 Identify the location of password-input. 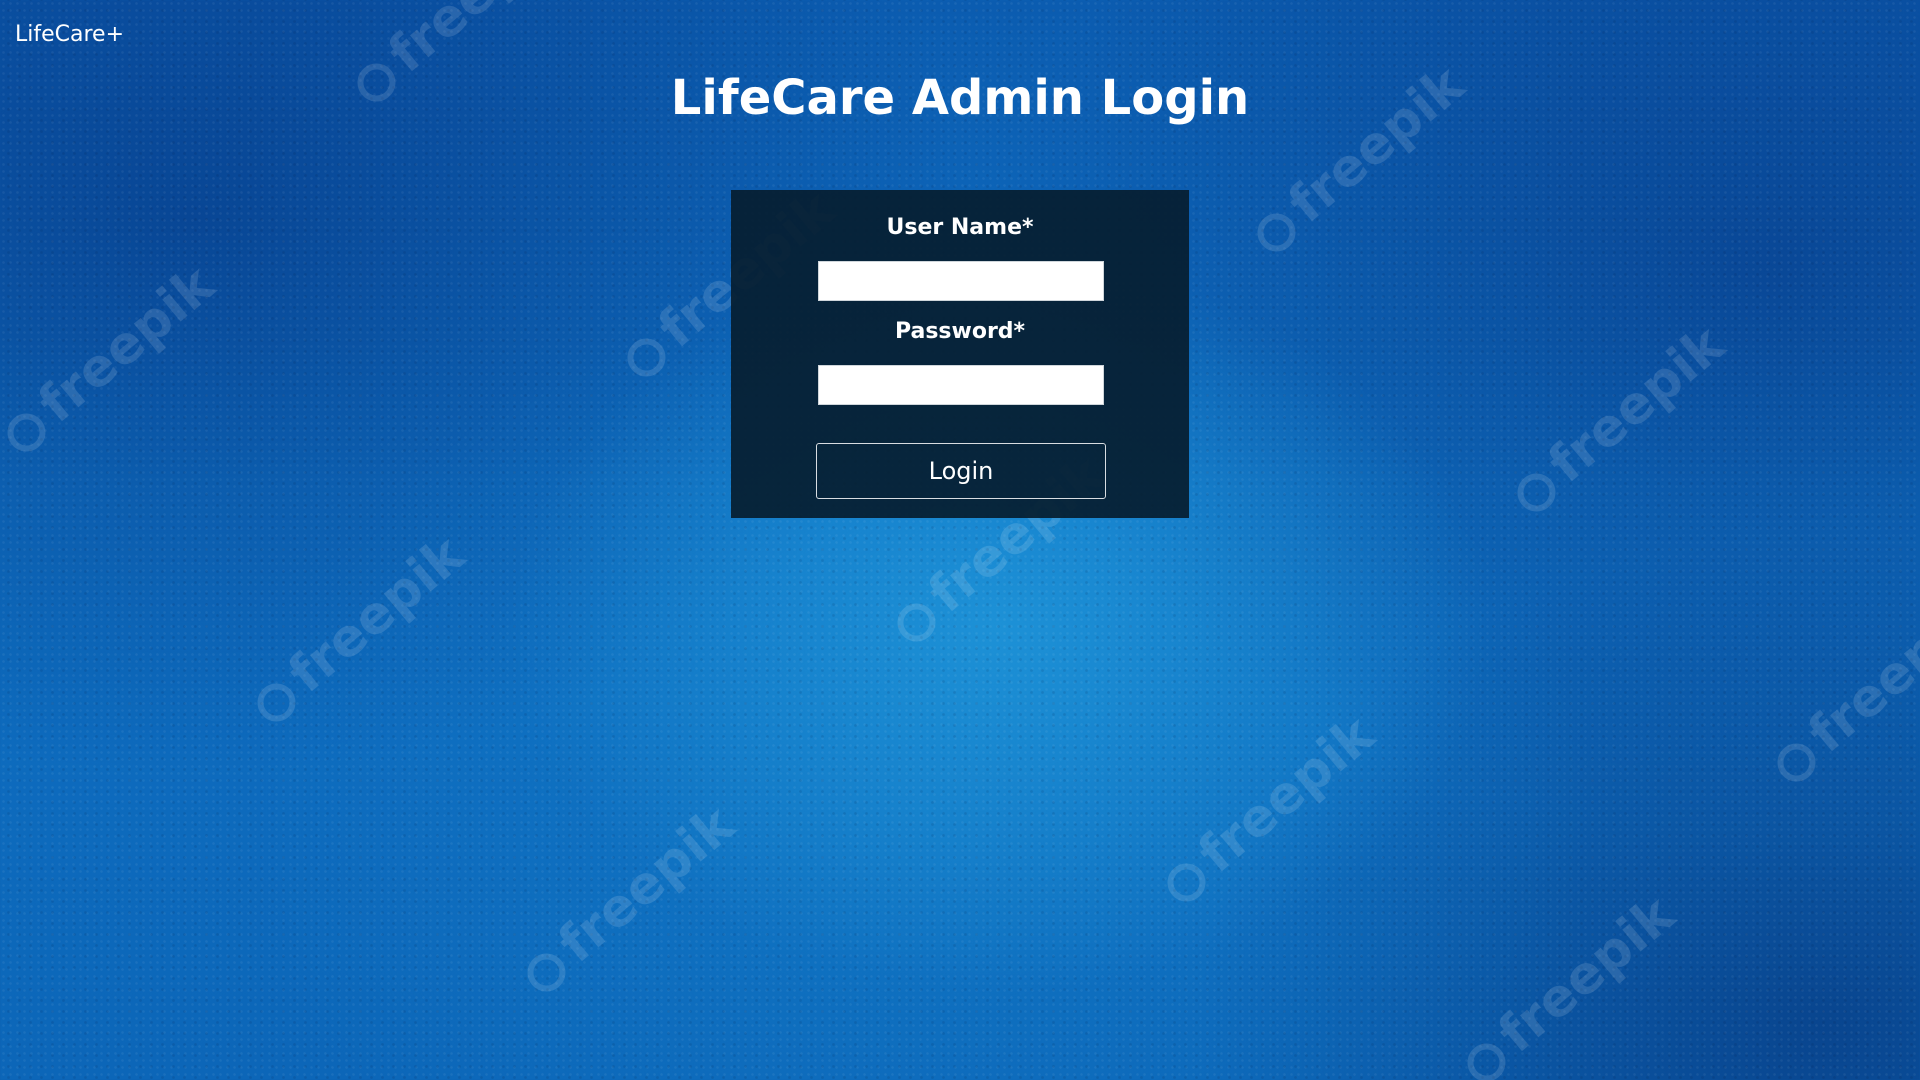
(961, 385).